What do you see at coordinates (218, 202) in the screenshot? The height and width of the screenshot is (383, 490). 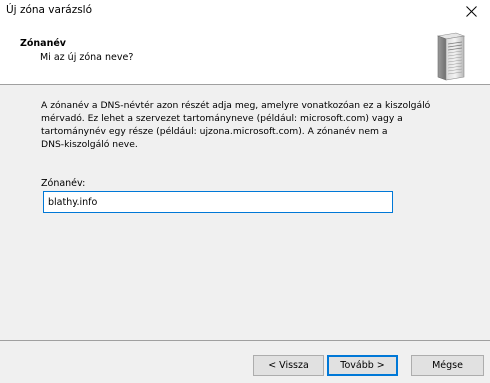 I see `zone-name-input` at bounding box center [218, 202].